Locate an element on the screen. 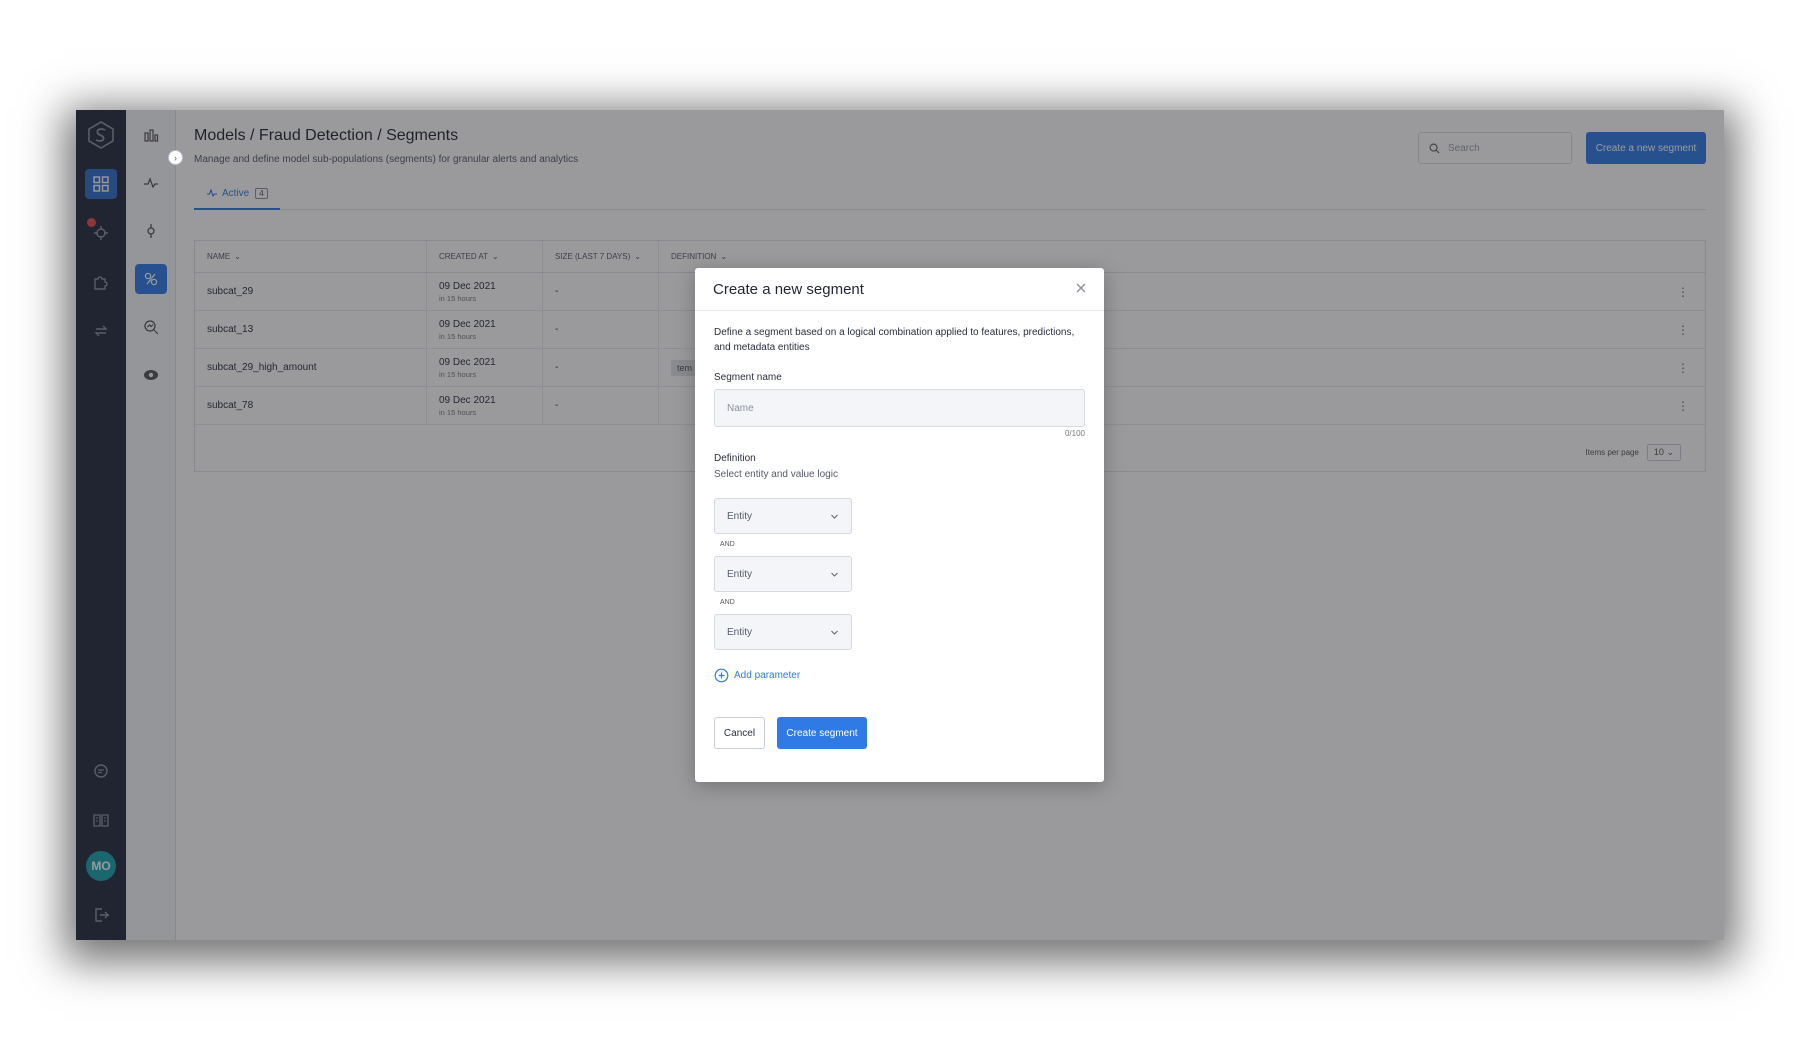 The height and width of the screenshot is (1050, 1800). segment-name-label: Segment name is located at coordinates (748, 377).